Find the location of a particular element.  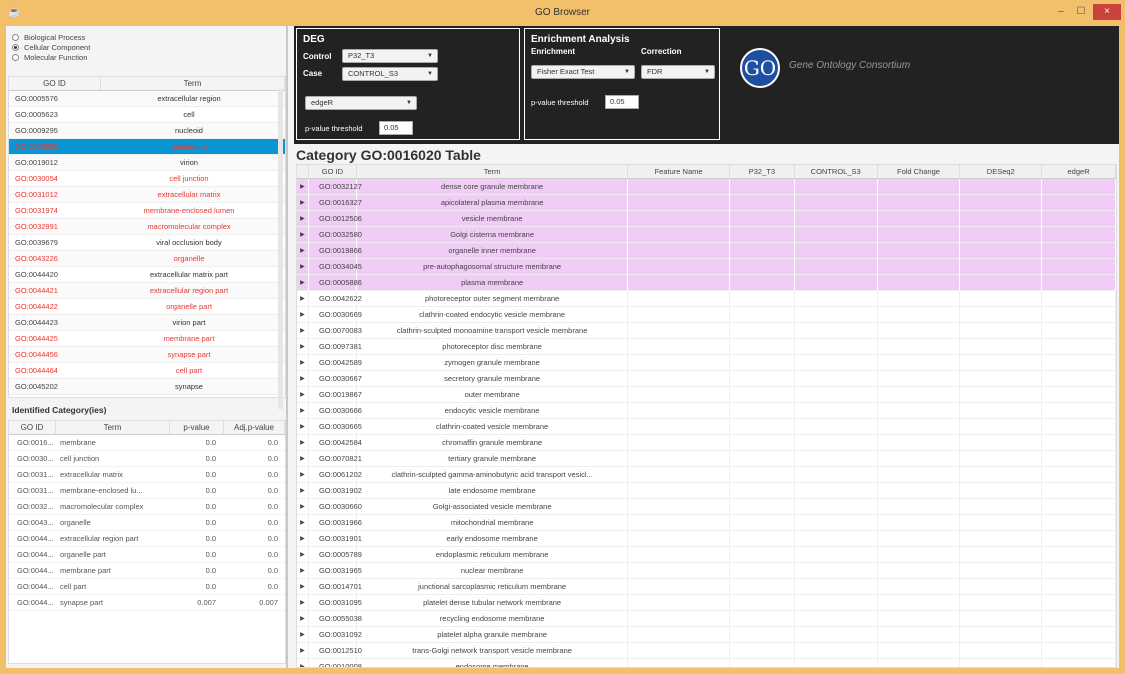

col-header-feature-name: Feature Name is located at coordinates (679, 171).